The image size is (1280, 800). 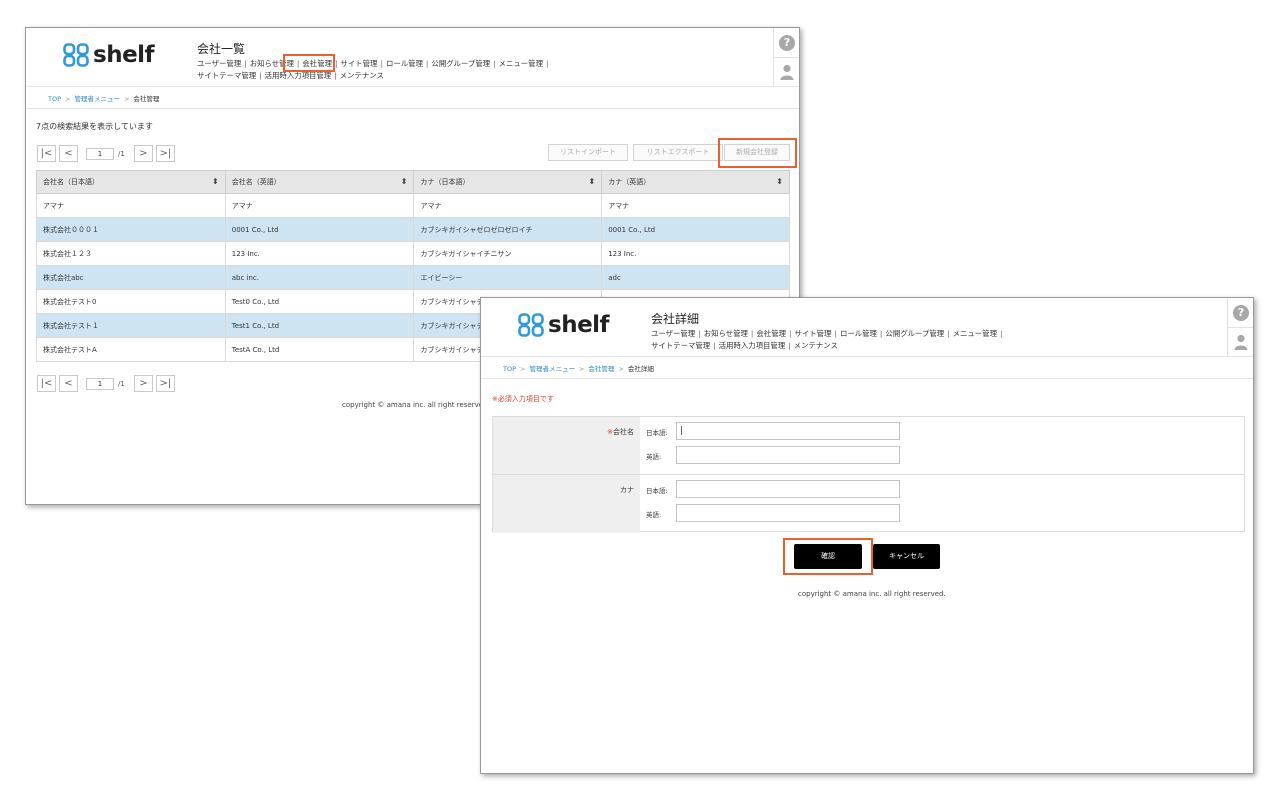 I want to click on nav-notice: お知らせ管理, so click(x=726, y=333).